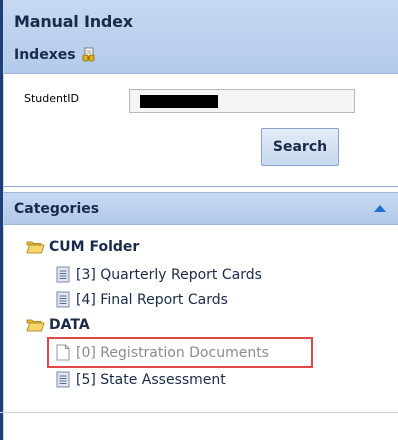 Image resolution: width=398 pixels, height=440 pixels. I want to click on indexes-label: Indexes, so click(45, 55).